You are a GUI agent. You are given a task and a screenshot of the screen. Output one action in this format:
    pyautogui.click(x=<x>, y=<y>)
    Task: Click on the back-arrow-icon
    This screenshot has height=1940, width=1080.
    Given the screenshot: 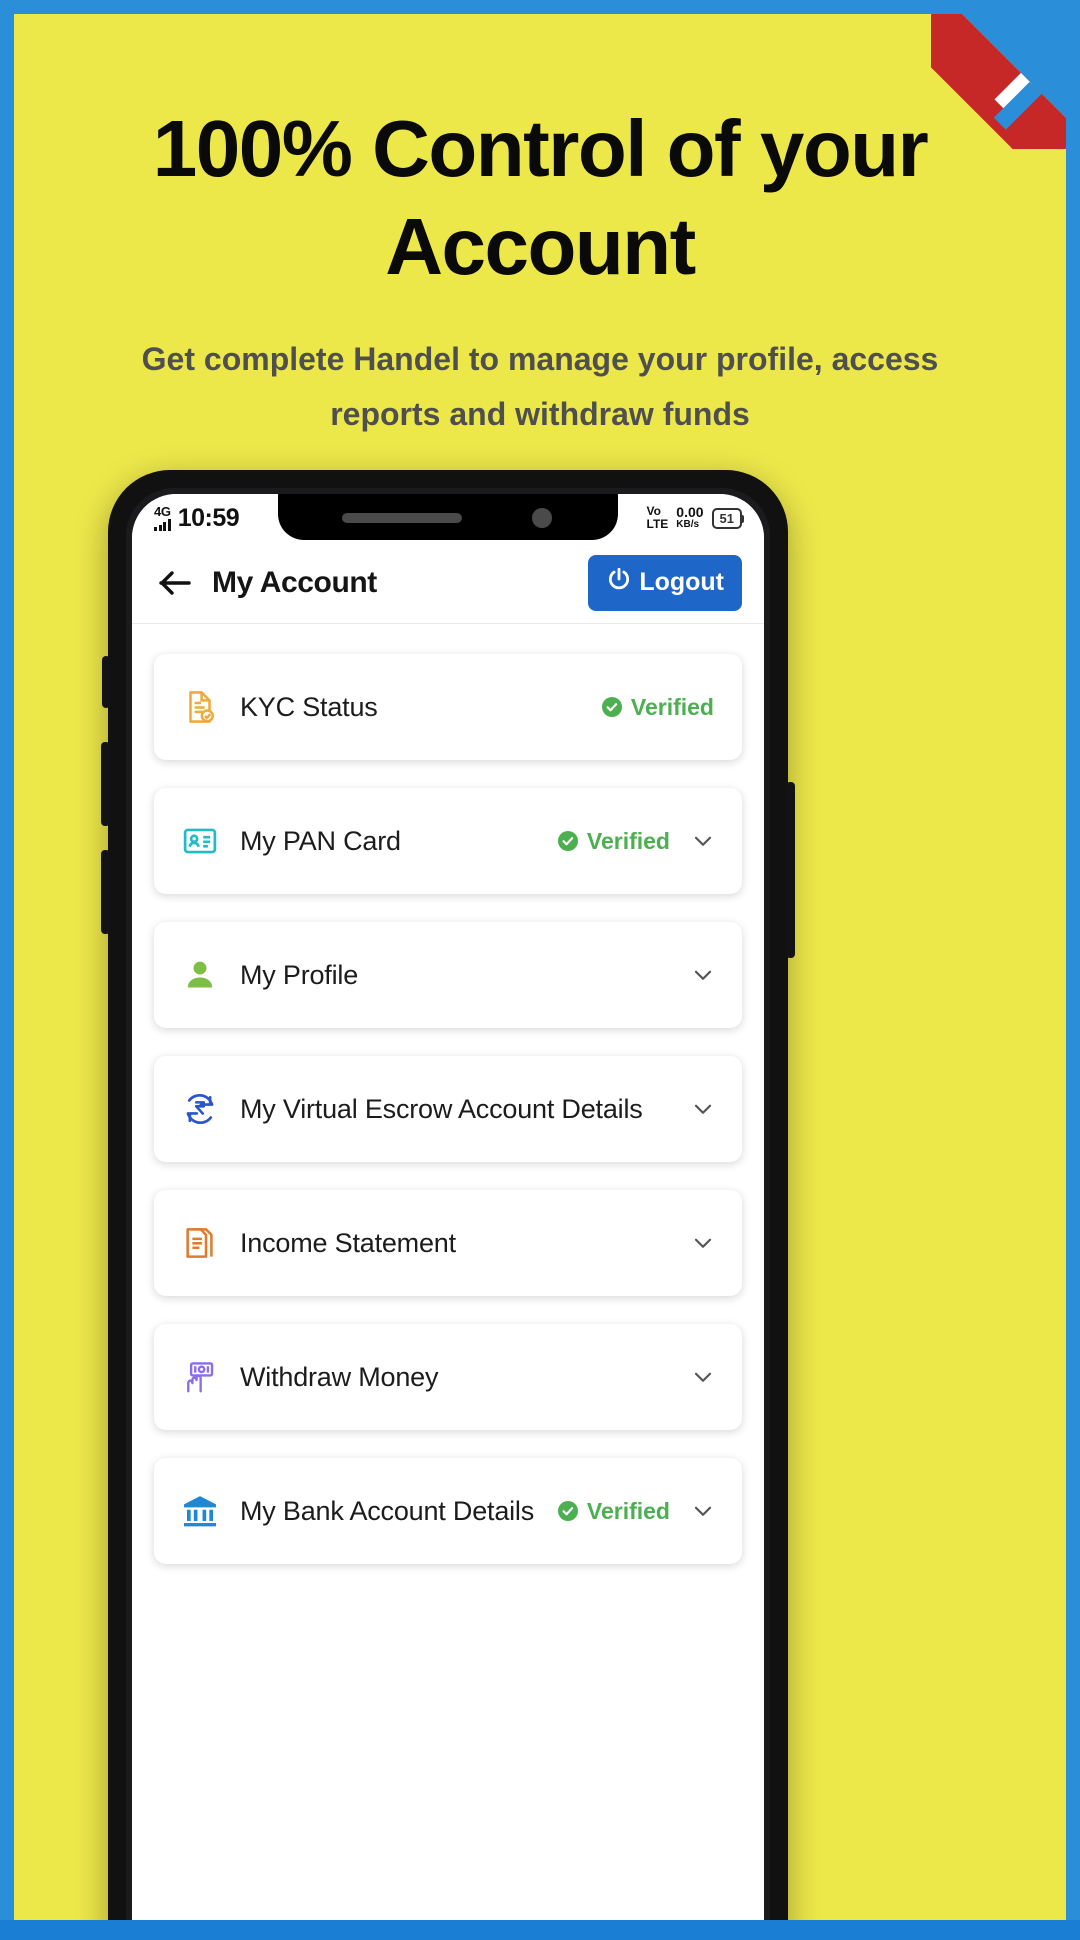 What is the action you would take?
    pyautogui.click(x=176, y=583)
    